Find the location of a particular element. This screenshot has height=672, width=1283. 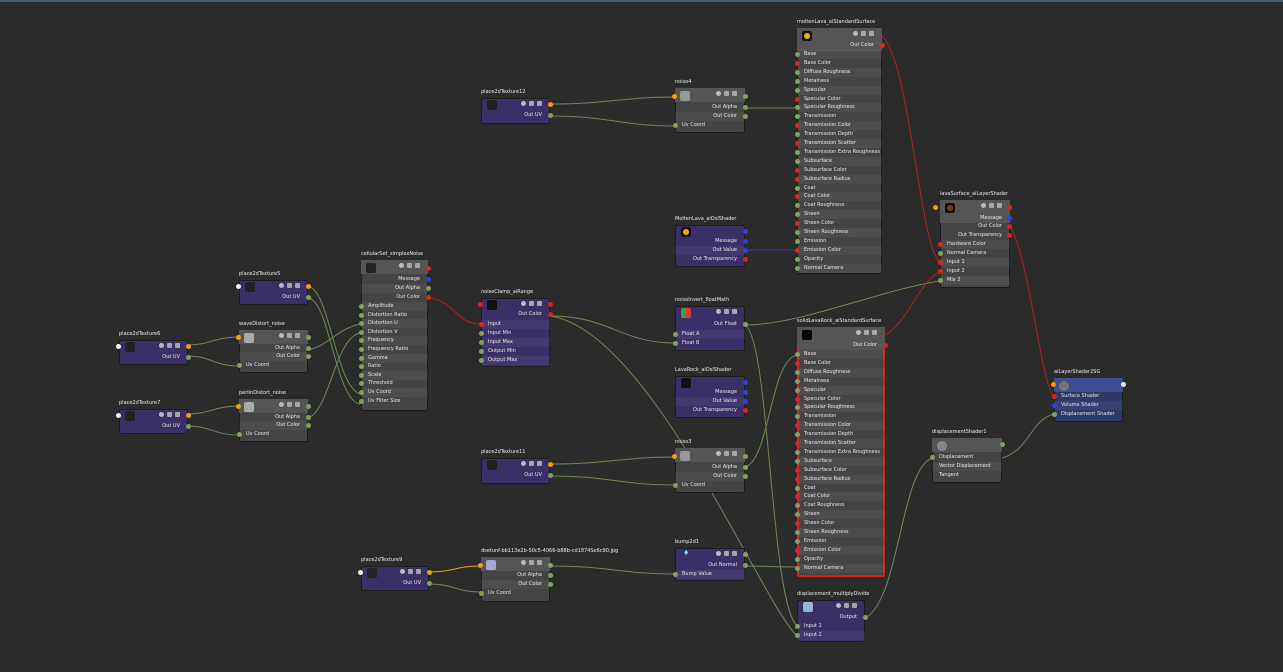

input-port-label: Hardware Color is located at coordinates (975, 244).